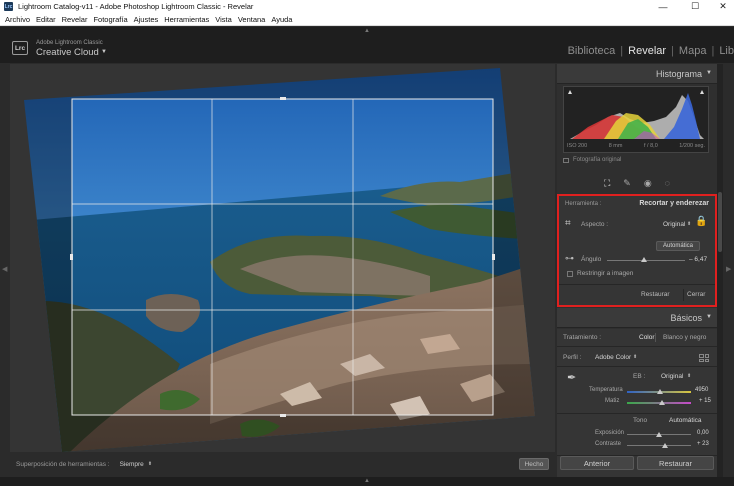 The image size is (734, 486). I want to click on constrain-checkbox, so click(570, 274).